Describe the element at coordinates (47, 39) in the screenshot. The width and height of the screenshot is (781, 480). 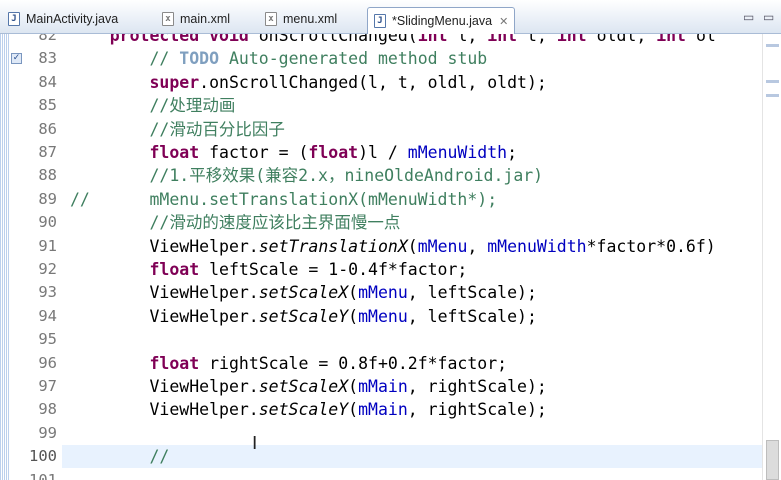
I see `line-number: 82` at that location.